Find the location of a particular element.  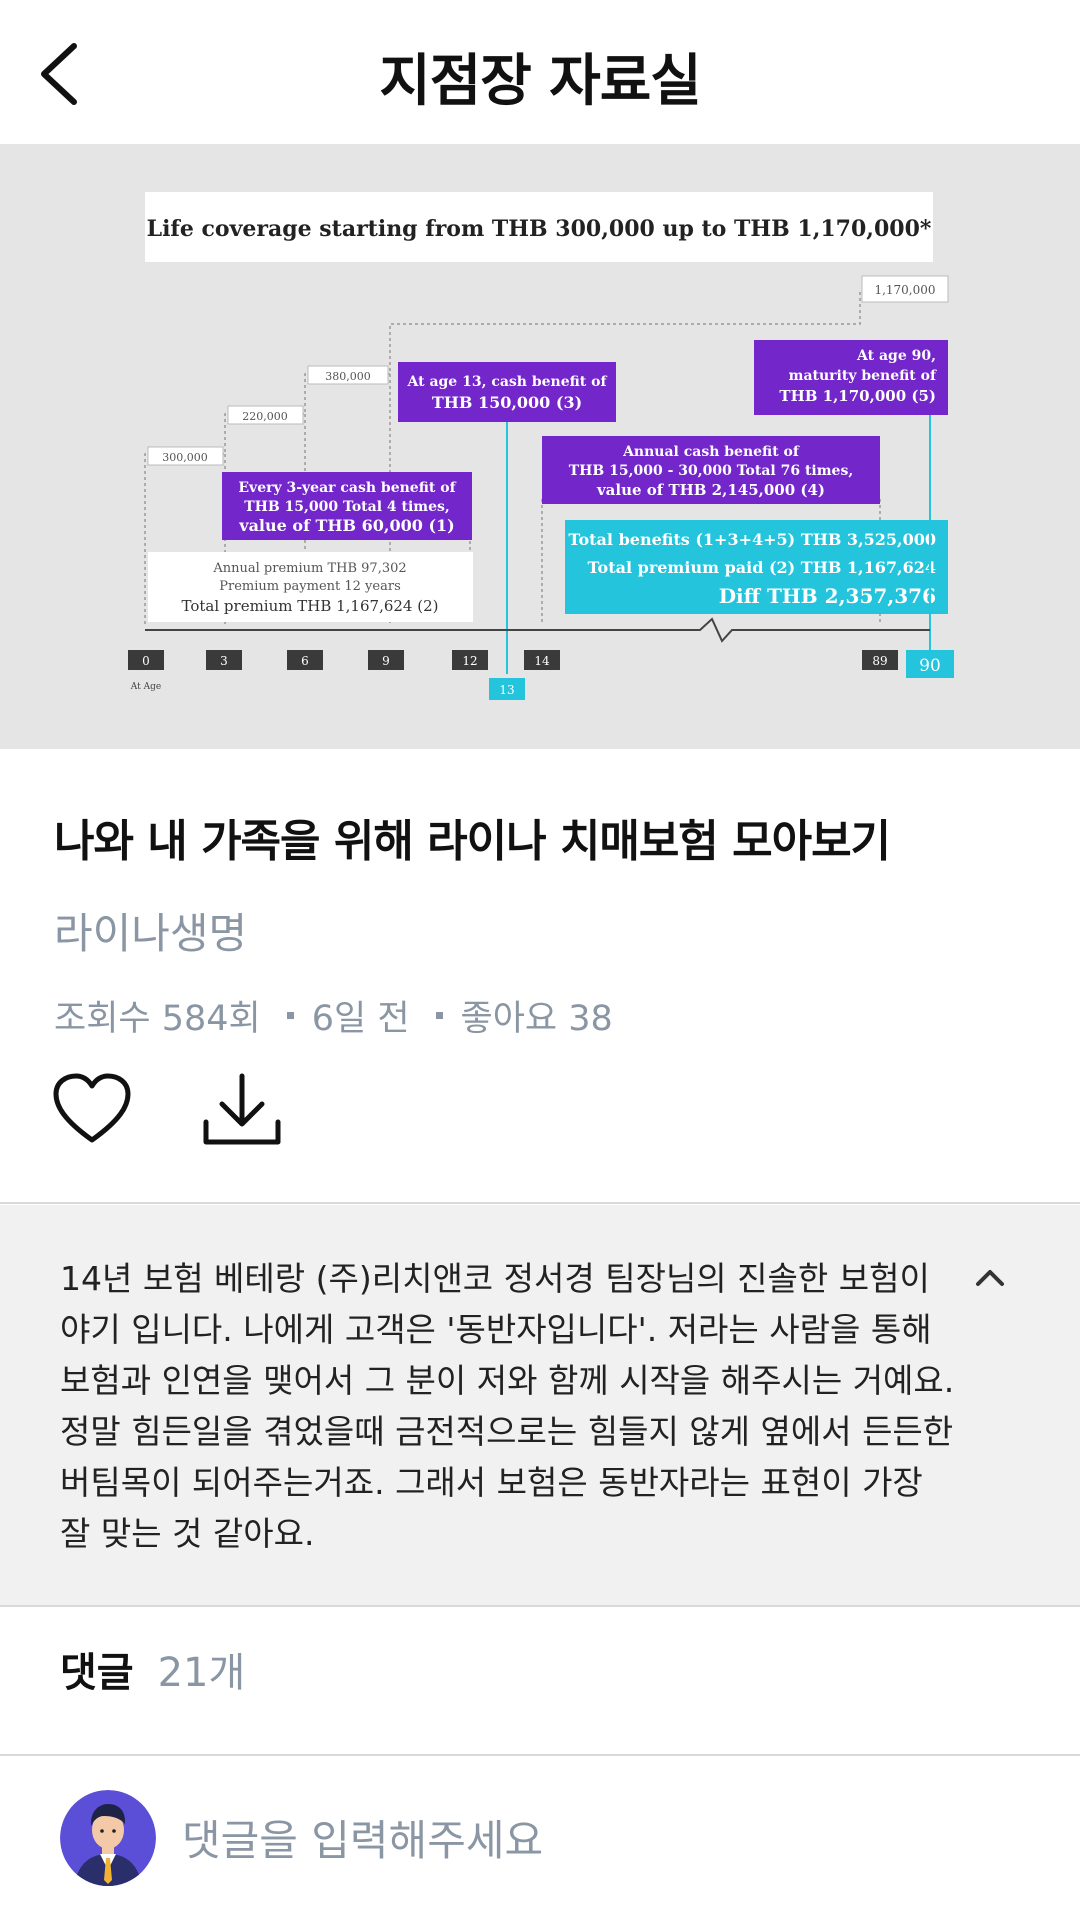

box-age90-line: At age 90, is located at coordinates (896, 356).